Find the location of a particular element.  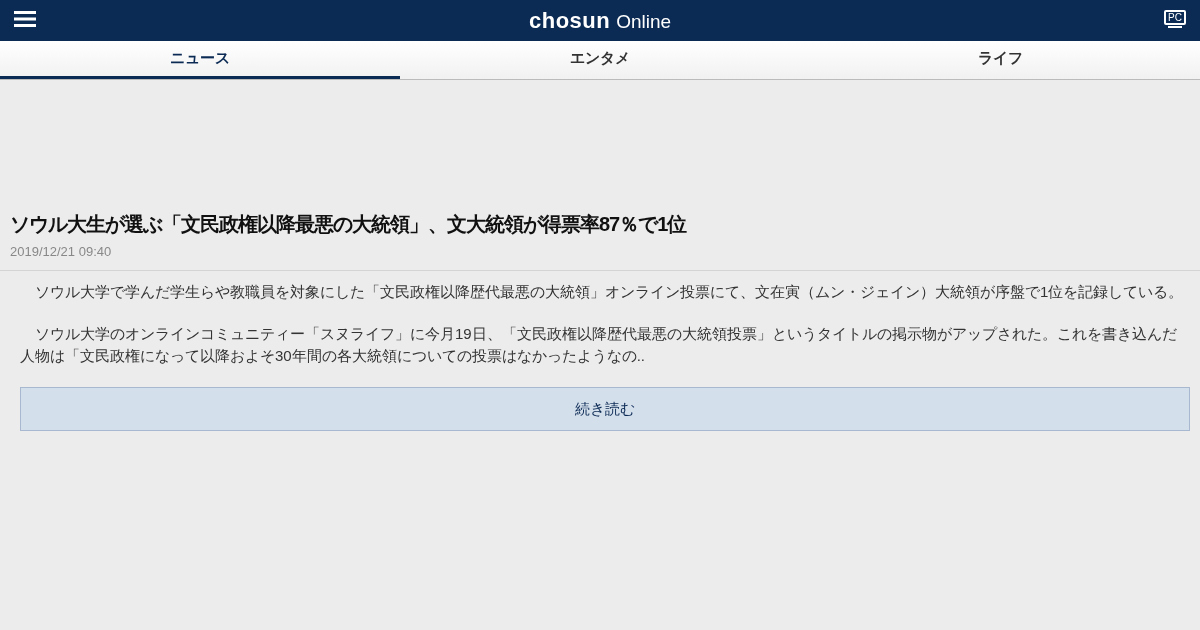

article-paragraph: ソウル大学で学んだ学生らや教職員を対象にした「文民政権以降歴代最悪の大統領」オンライン投票にて、文在寅（ムン・ジェイン）大統領が序盤で1位を記録している。 is located at coordinates (609, 292).